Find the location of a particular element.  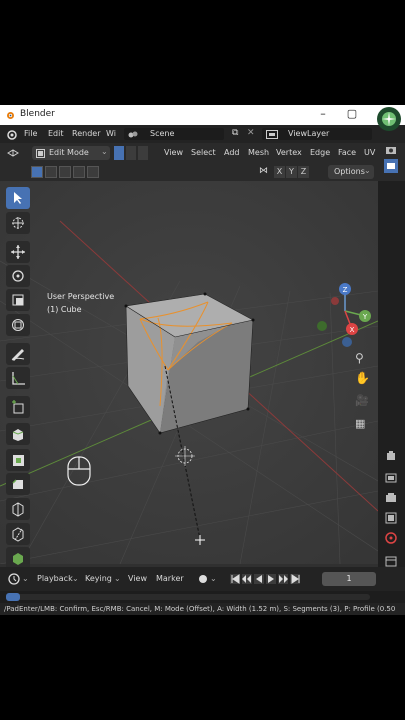

select-mode-invert-button is located at coordinates (79, 172).